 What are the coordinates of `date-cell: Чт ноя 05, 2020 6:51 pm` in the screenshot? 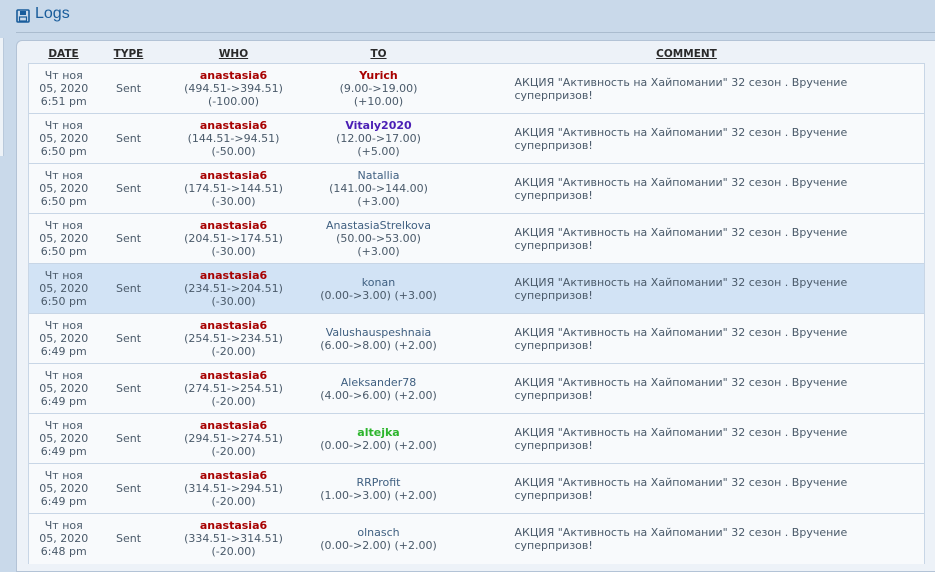 It's located at (63, 88).